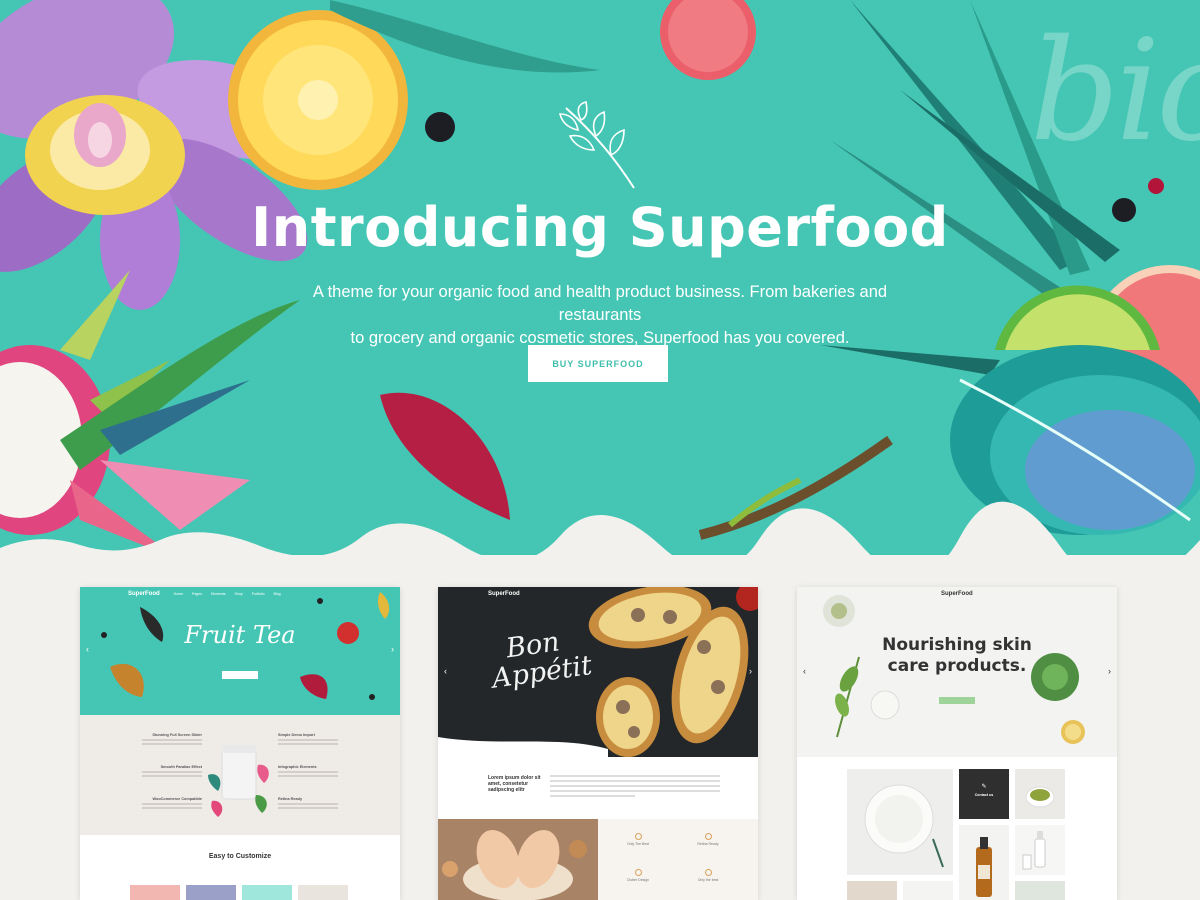 This screenshot has height=900, width=1200. Describe the element at coordinates (297, 767) in the screenshot. I see `feature-title: Infographic Elements` at that location.